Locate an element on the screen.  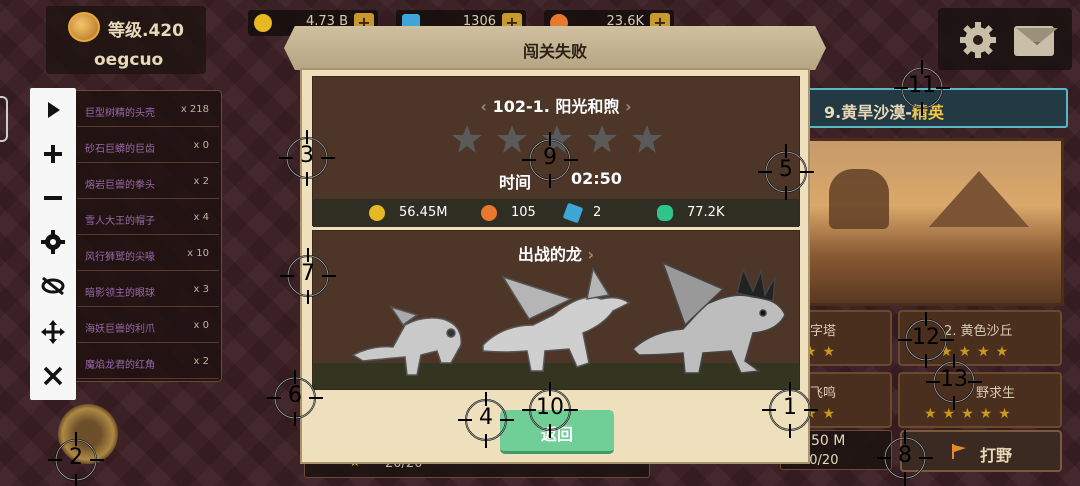
green-crystal-icon is located at coordinates (665, 213).